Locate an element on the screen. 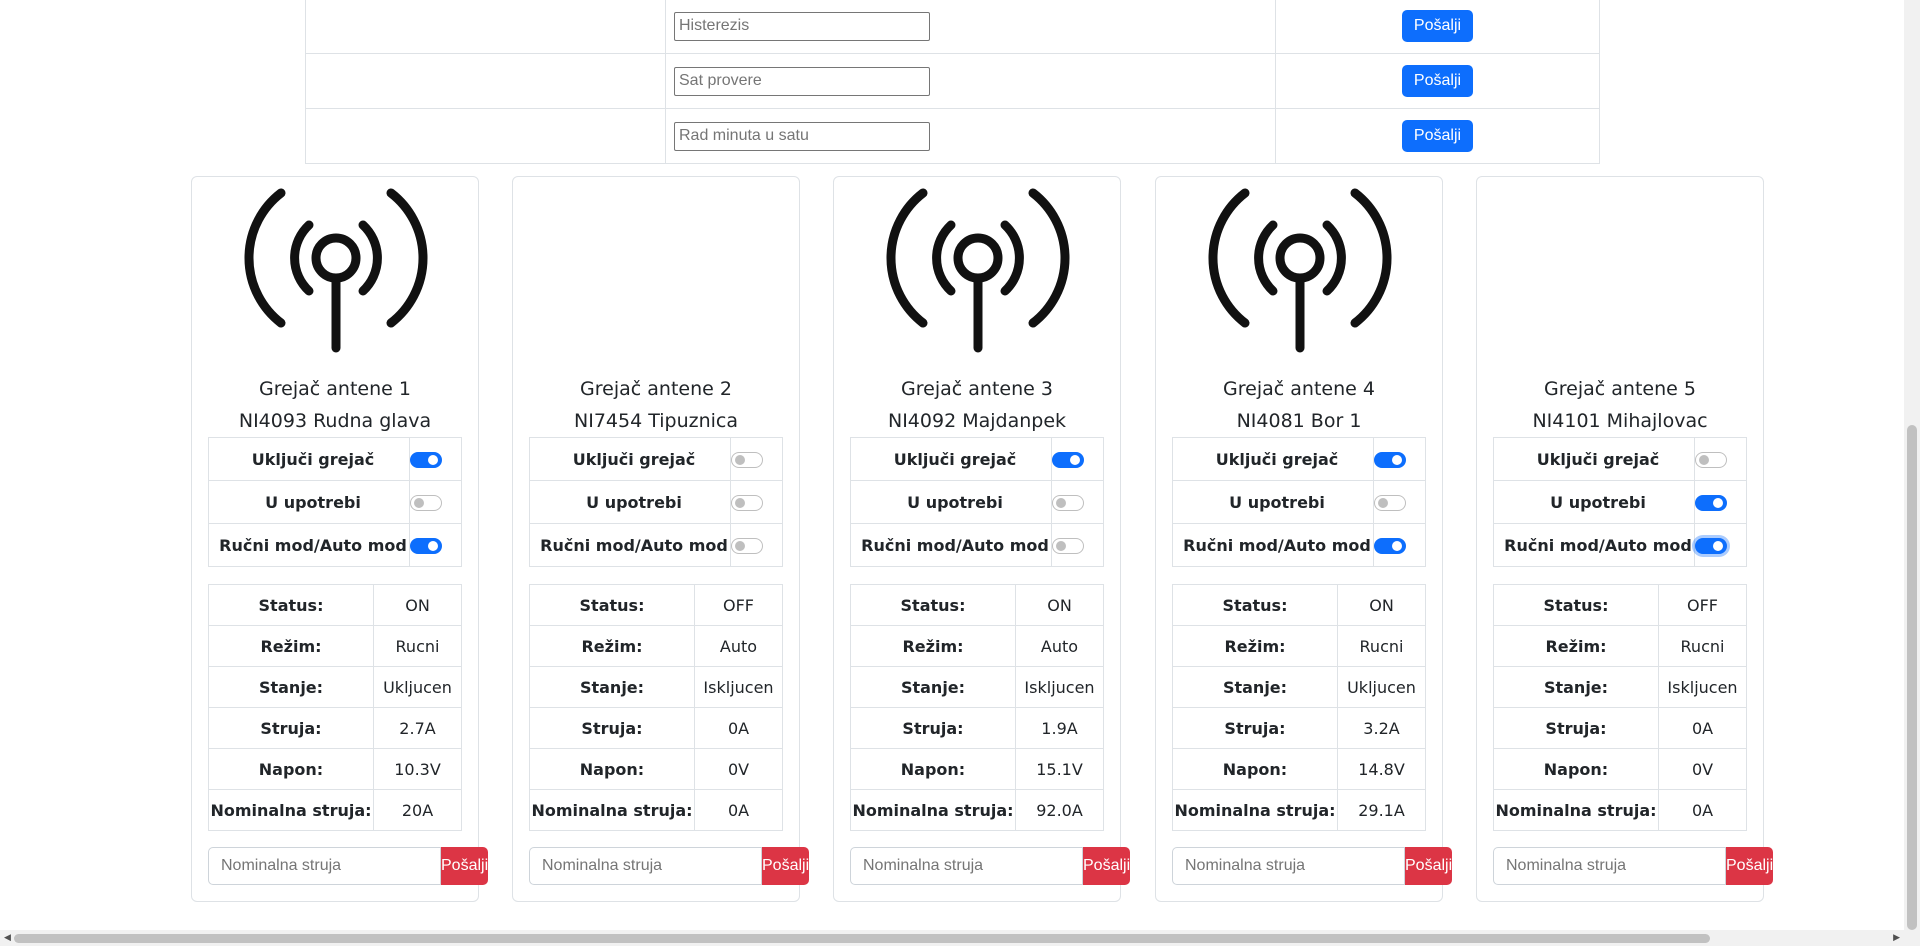 The image size is (1920, 946). vertical-scrollbar: ▼ is located at coordinates (1912, 465).